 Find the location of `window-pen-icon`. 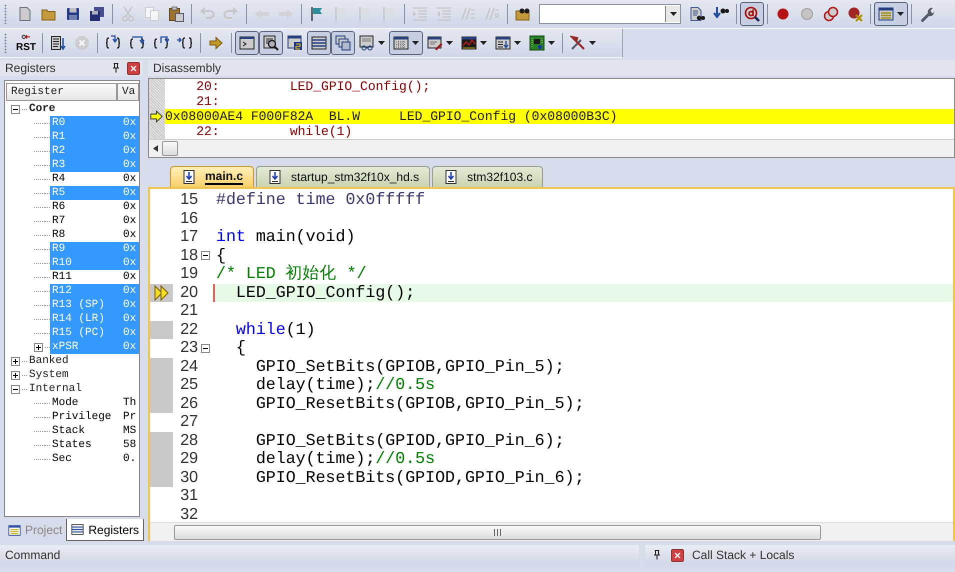

window-pen-icon is located at coordinates (435, 43).